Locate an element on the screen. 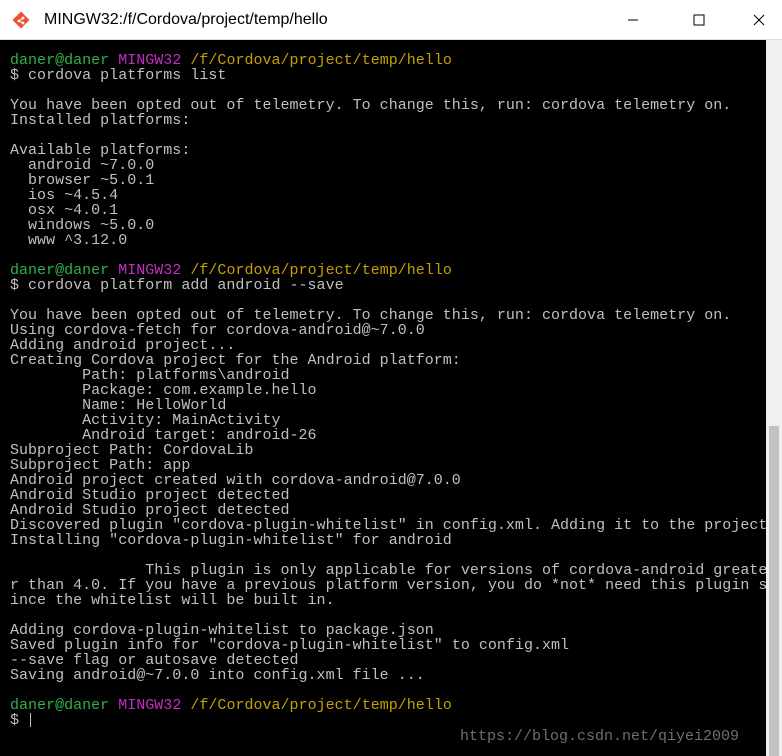  minimize-button is located at coordinates (633, 20).